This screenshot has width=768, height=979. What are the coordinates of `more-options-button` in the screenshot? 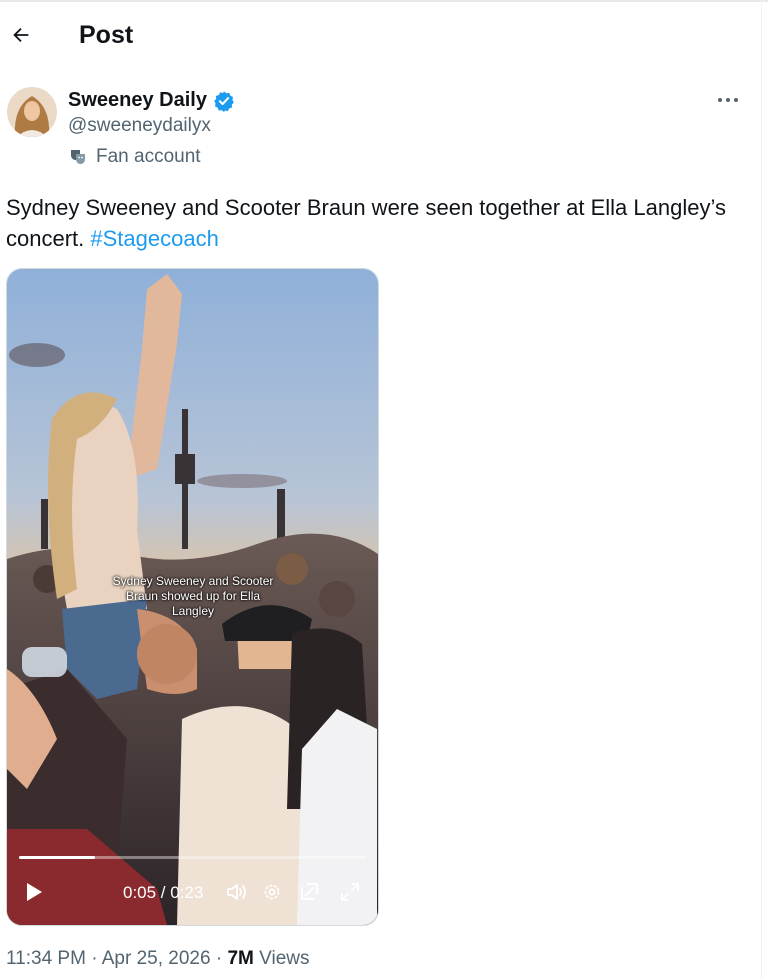 It's located at (728, 100).